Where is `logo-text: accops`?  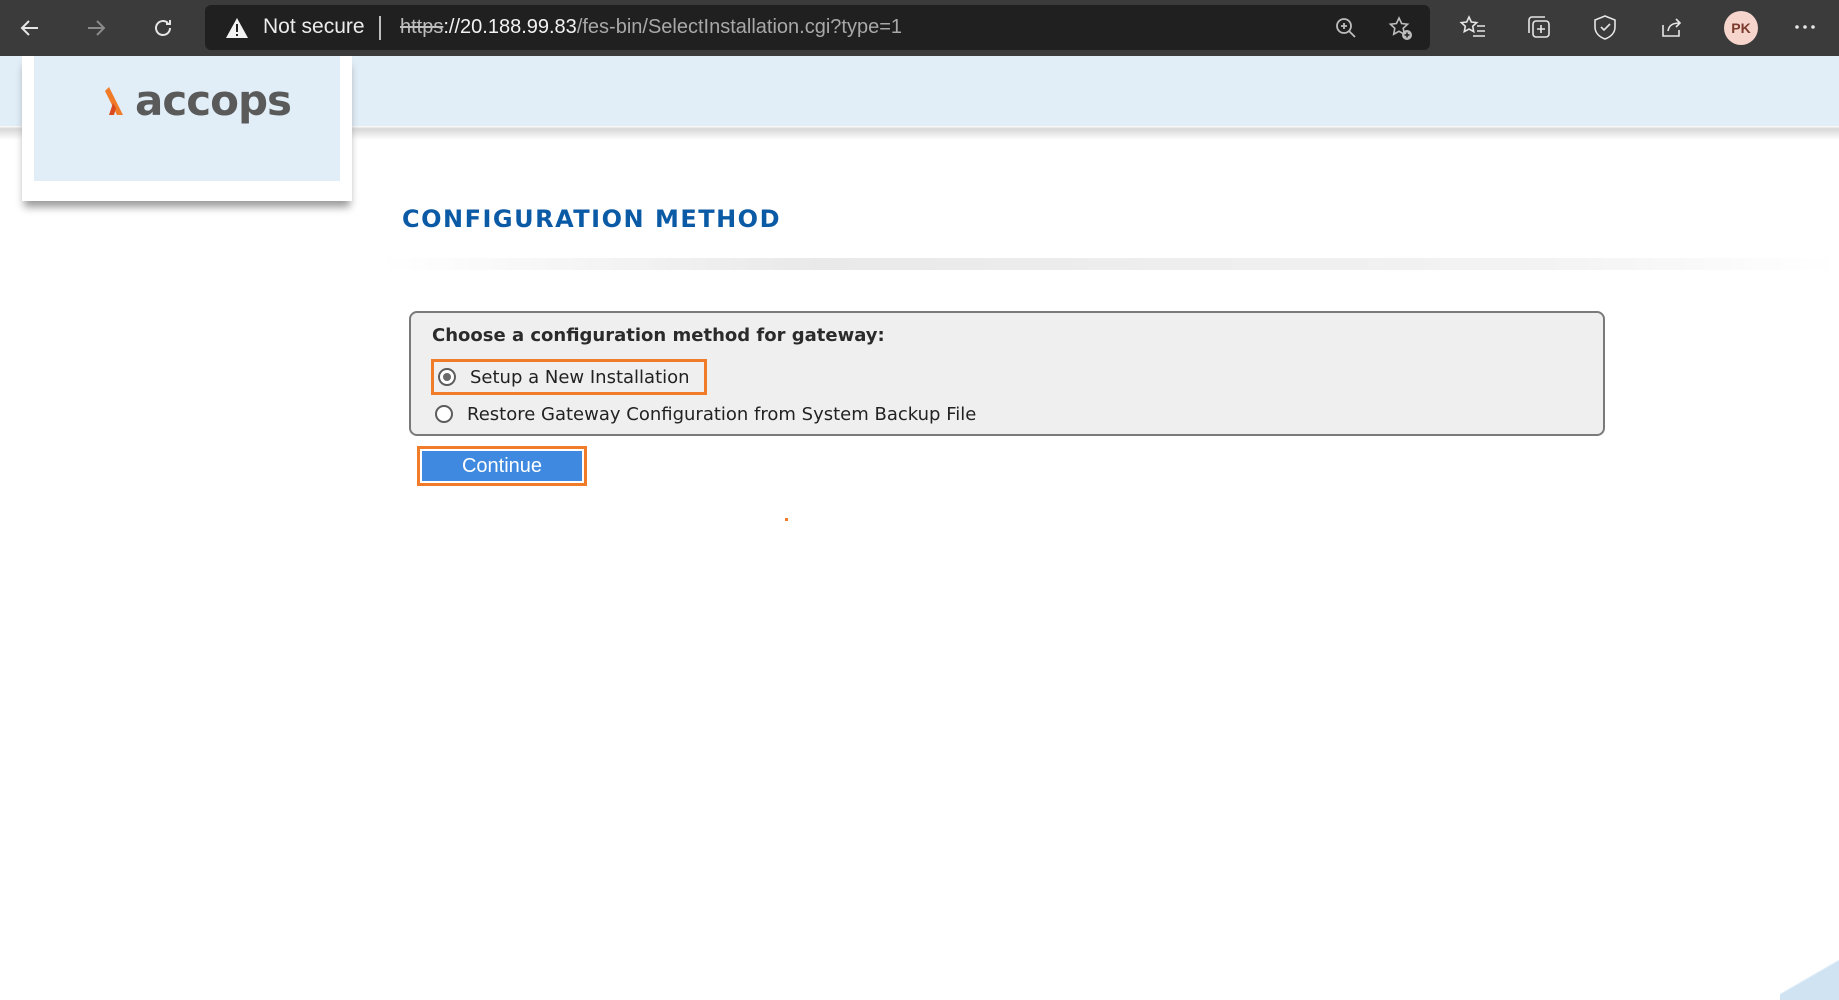 logo-text: accops is located at coordinates (213, 100).